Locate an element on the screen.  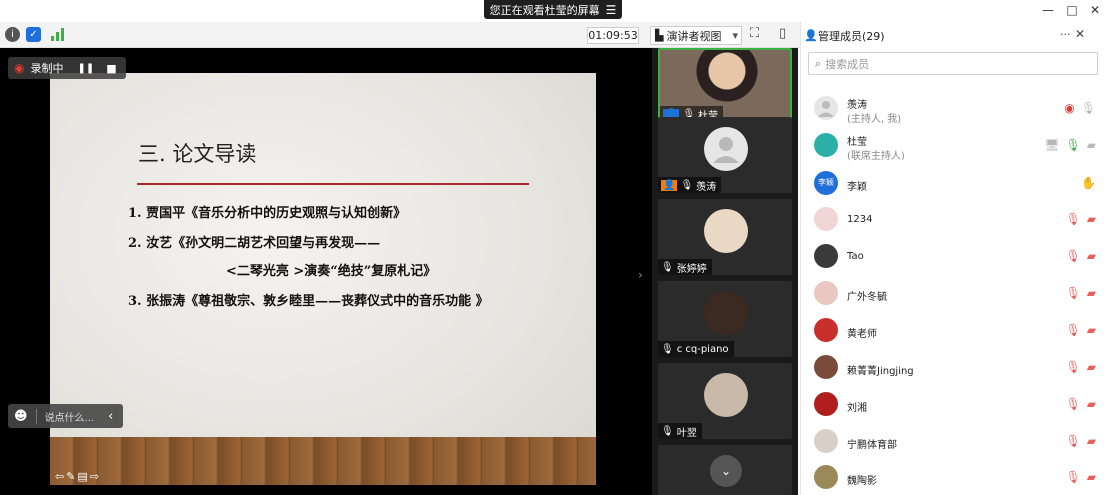
share-banner-text: 您正在观看杜莹的屏幕 is located at coordinates (544, 10).